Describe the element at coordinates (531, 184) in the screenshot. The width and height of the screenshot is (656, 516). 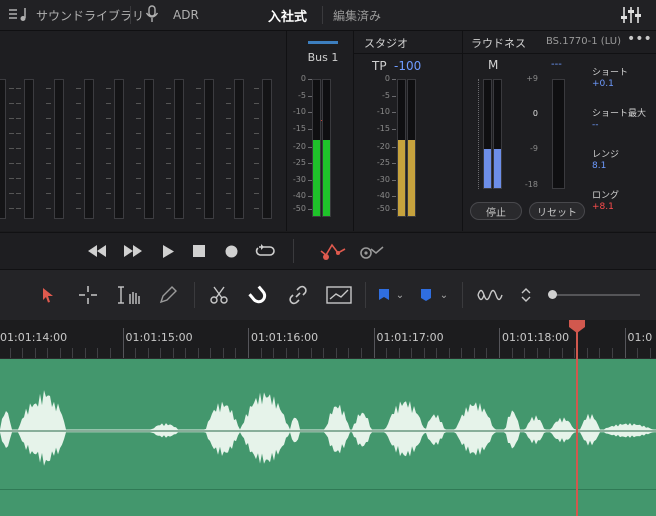
I see `loudness-scale-label: -18` at that location.